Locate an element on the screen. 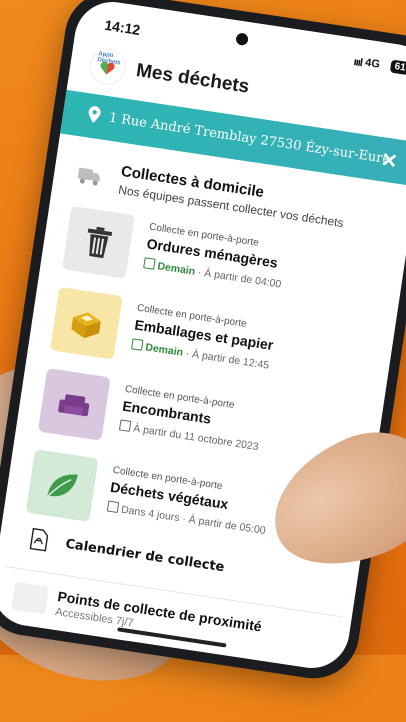 The width and height of the screenshot is (406, 722). close-icon: ✕ is located at coordinates (389, 160).